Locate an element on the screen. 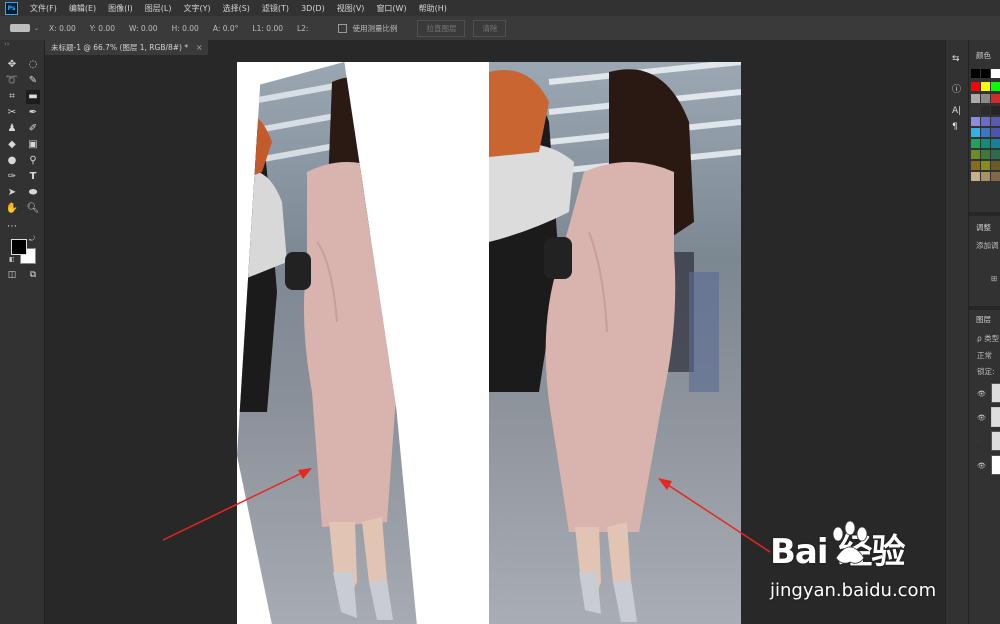  use-scale-checkbox is located at coordinates (343, 28).